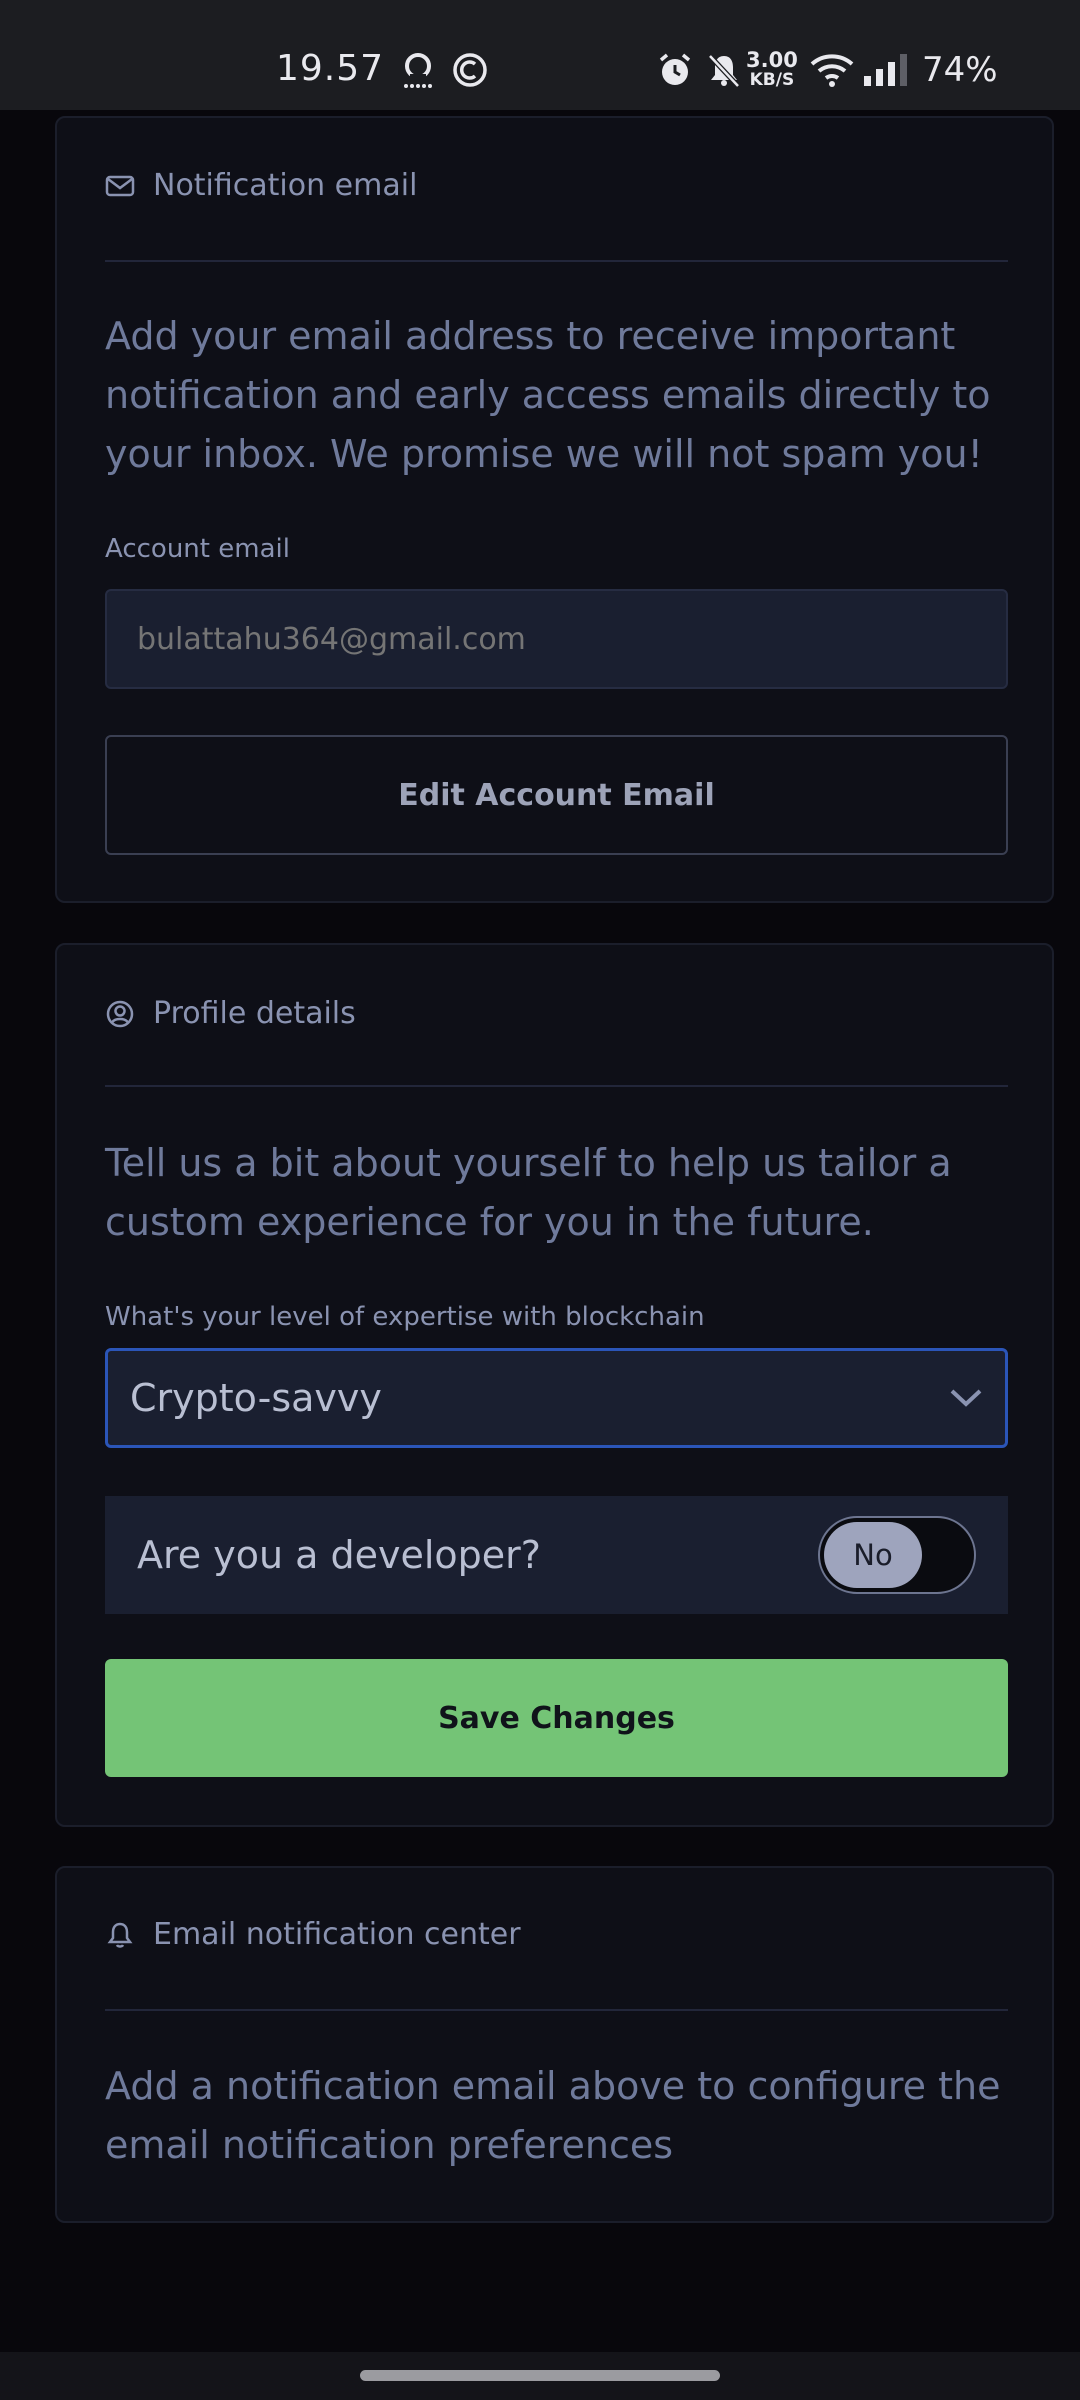  I want to click on profile-details-title: Profile details, so click(254, 1013).